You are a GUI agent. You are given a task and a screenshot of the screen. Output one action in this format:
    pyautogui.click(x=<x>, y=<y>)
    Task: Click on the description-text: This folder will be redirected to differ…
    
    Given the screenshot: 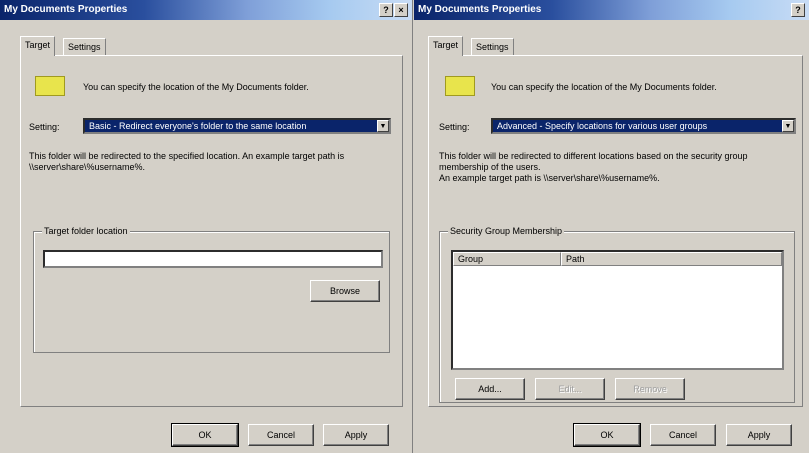 What is the action you would take?
    pyautogui.click(x=593, y=167)
    